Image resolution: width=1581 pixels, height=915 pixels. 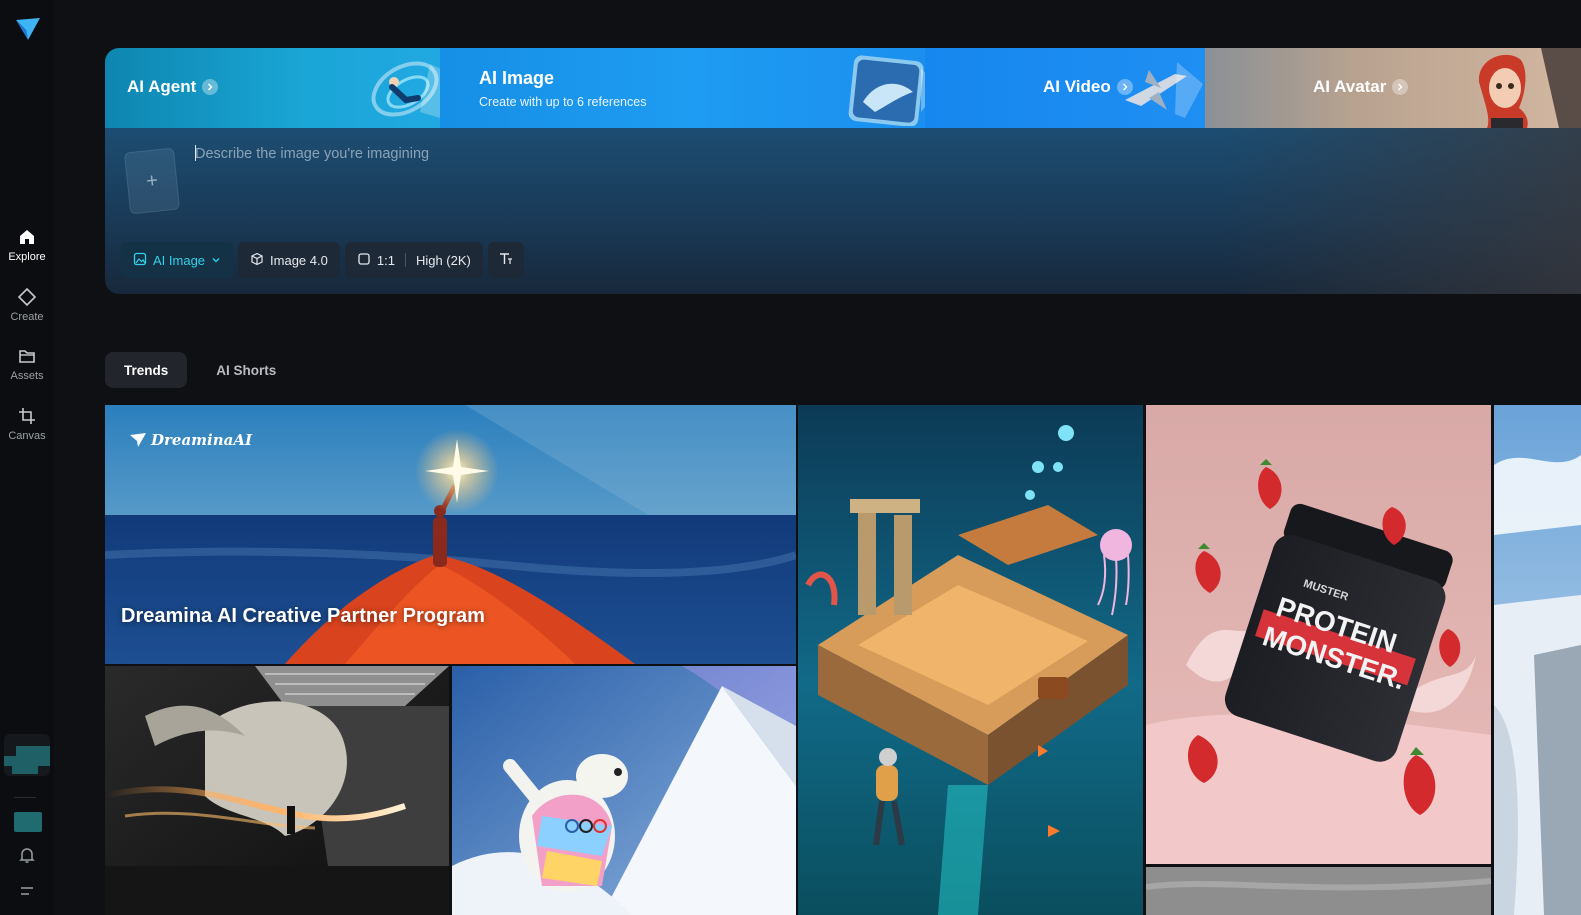 I want to click on polar-bear-image, so click(x=624, y=790).